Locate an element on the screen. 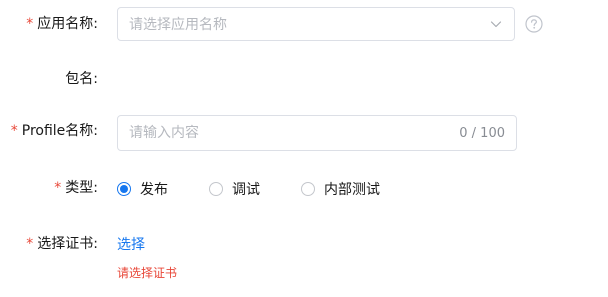  radio-label: 内部测试 is located at coordinates (352, 190).